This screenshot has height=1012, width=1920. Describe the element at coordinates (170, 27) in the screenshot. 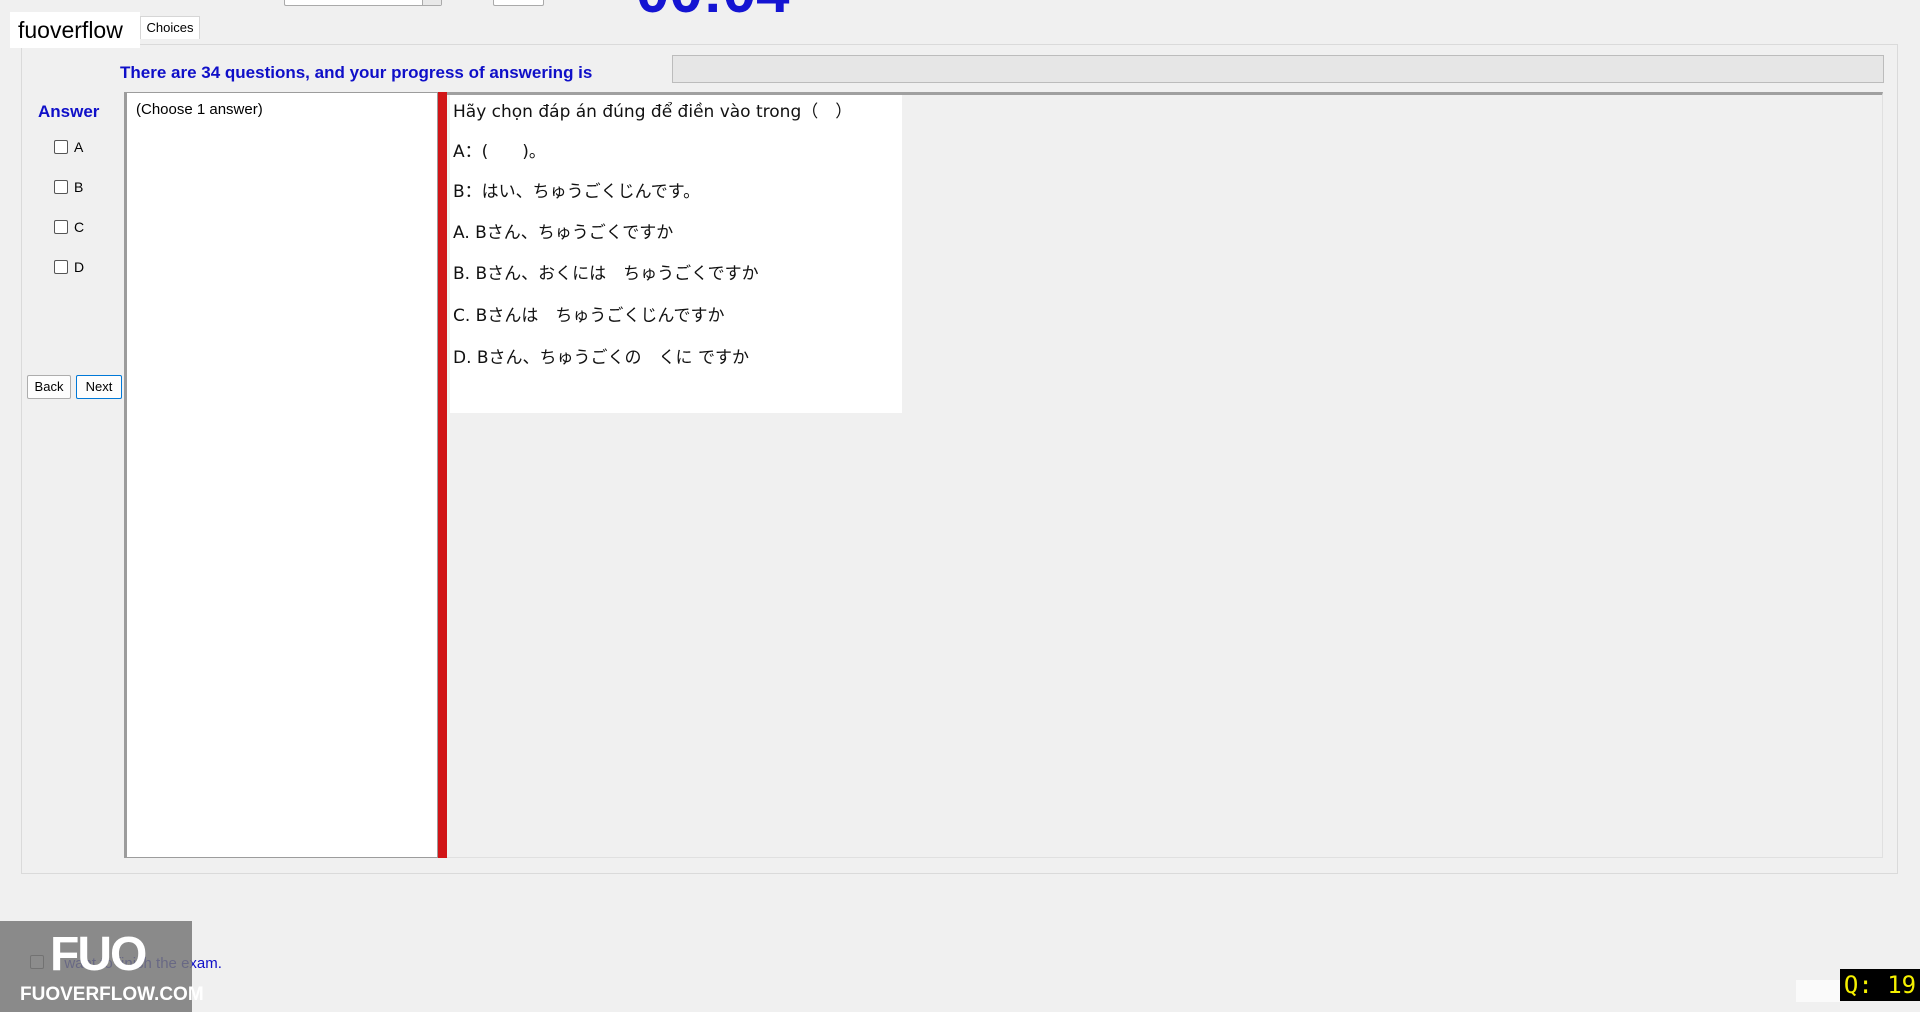

I see `tab-choices: Choices` at that location.